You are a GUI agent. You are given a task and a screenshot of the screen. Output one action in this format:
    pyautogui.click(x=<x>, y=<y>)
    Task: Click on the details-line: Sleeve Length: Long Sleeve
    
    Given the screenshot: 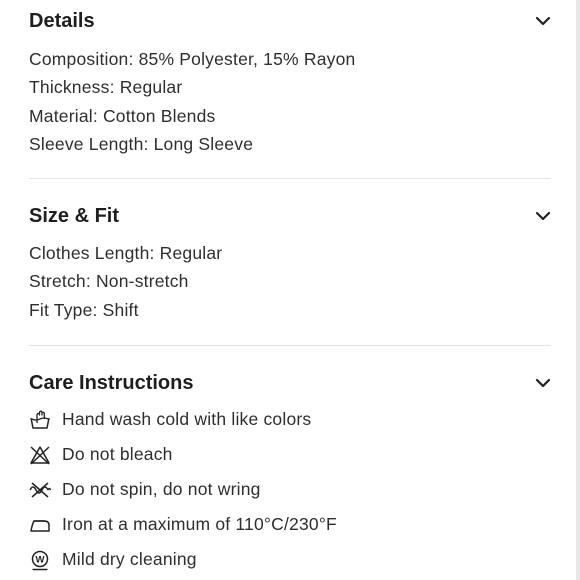 What is the action you would take?
    pyautogui.click(x=141, y=143)
    